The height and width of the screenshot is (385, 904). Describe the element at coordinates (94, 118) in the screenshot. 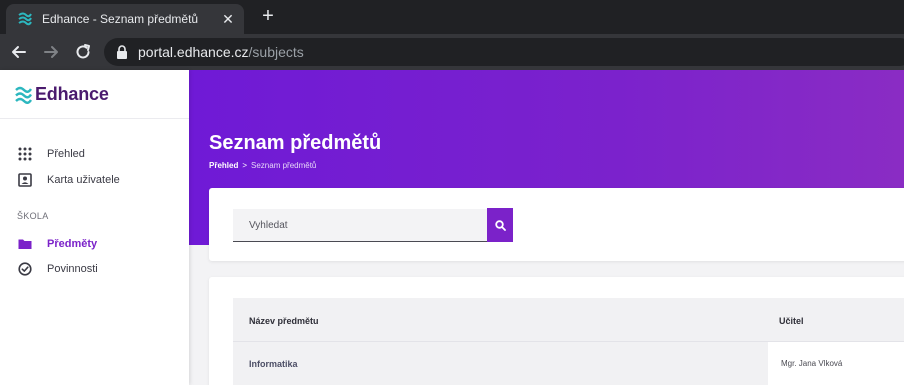

I see `divider` at that location.